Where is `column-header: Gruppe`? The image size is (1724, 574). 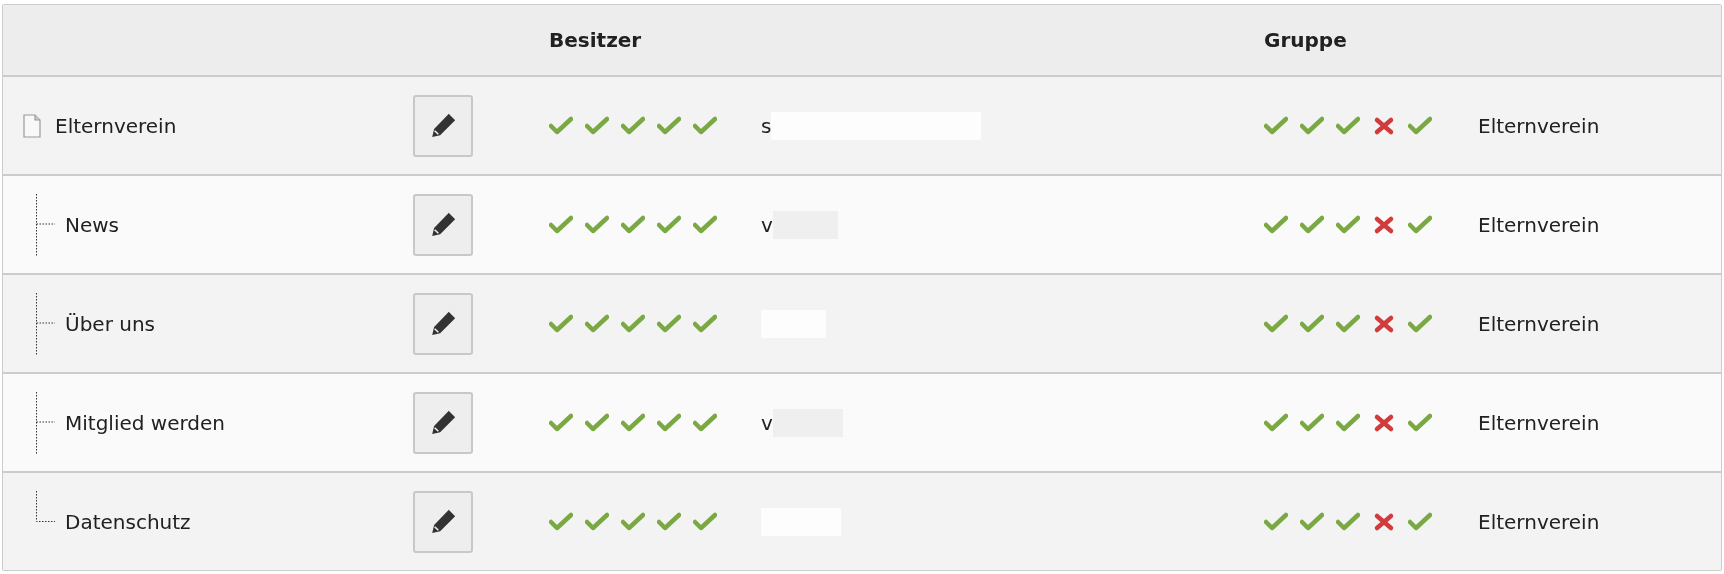
column-header: Gruppe is located at coordinates (1306, 40).